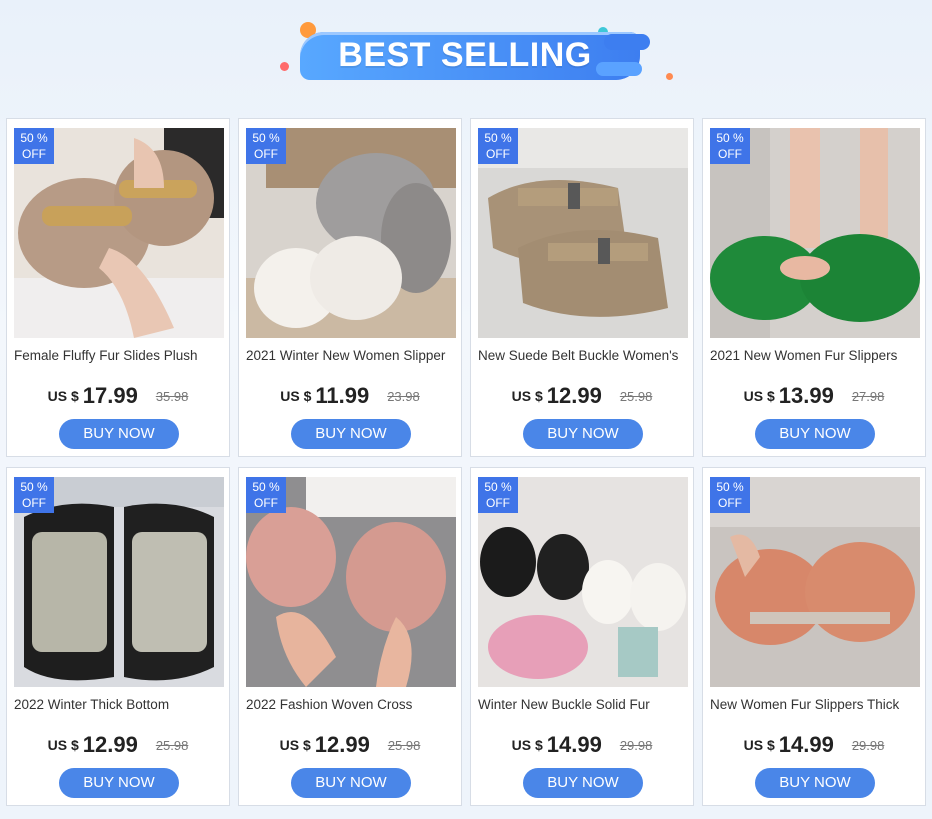  Describe the element at coordinates (584, 704) in the screenshot. I see `product-name: Winter New Buckle Solid Fur` at that location.